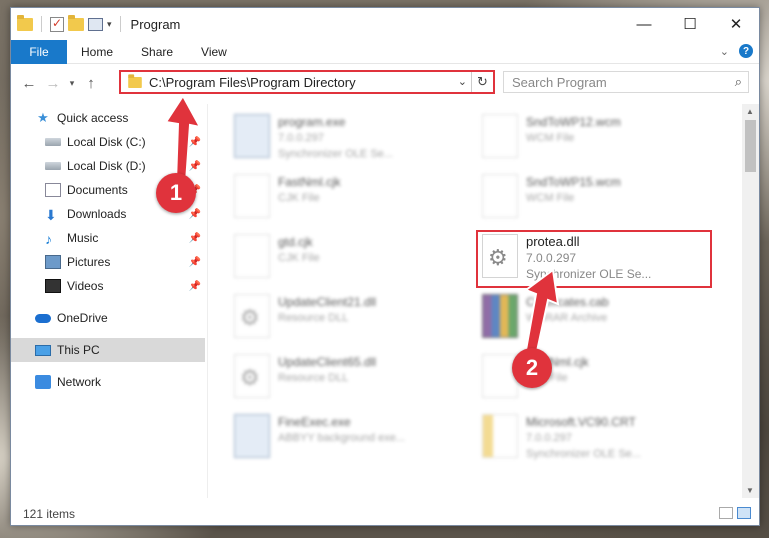 The width and height of the screenshot is (769, 538). I want to click on arrow-1-icon, so click(183, 138).